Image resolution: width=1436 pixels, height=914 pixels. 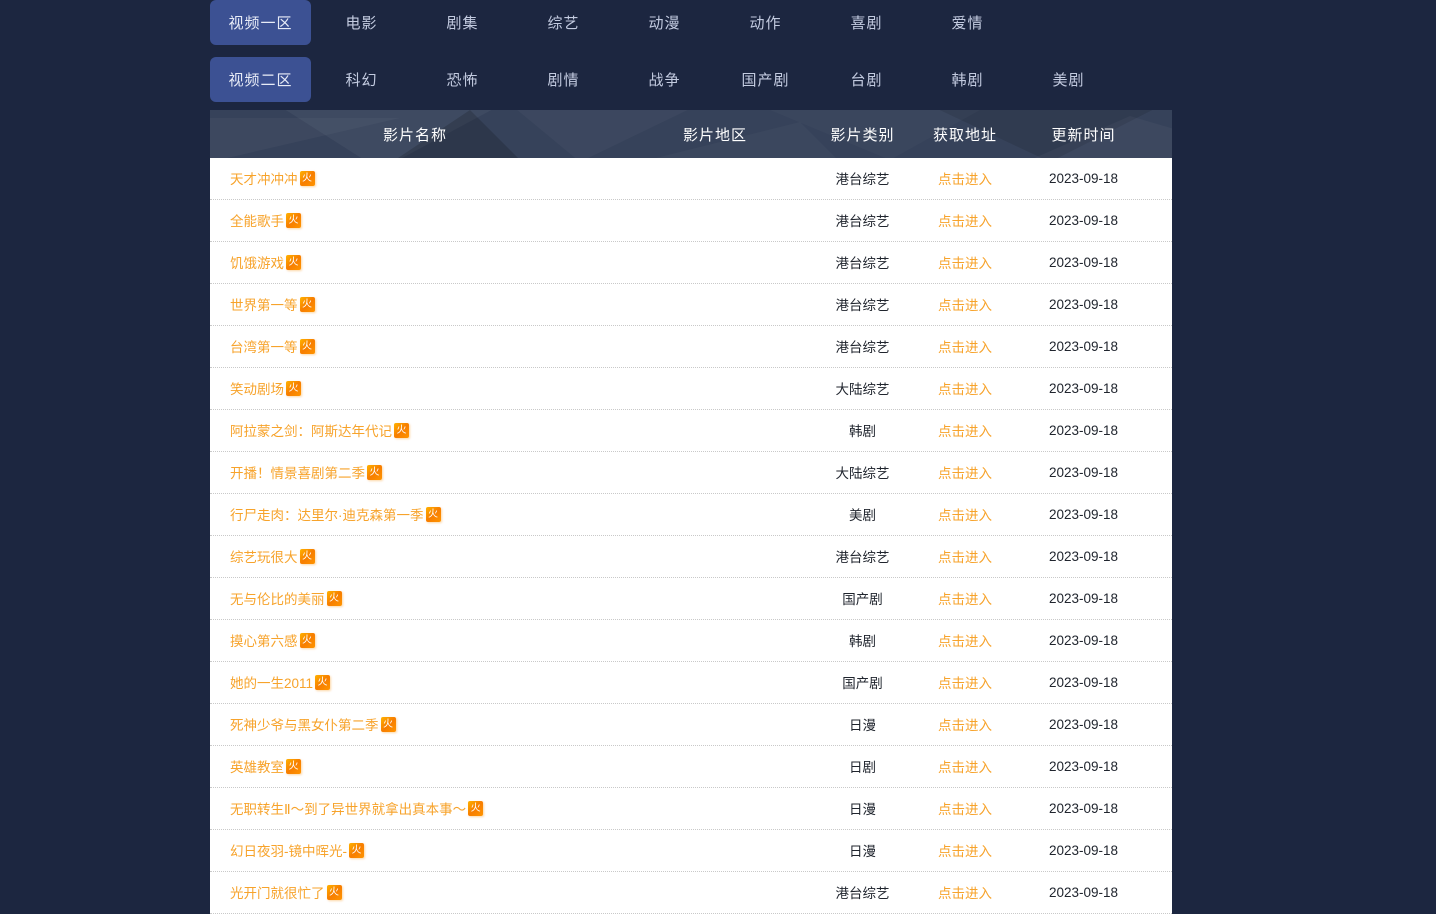 What do you see at coordinates (265, 388) in the screenshot?
I see `movie-title-link: 笑动剧场火` at bounding box center [265, 388].